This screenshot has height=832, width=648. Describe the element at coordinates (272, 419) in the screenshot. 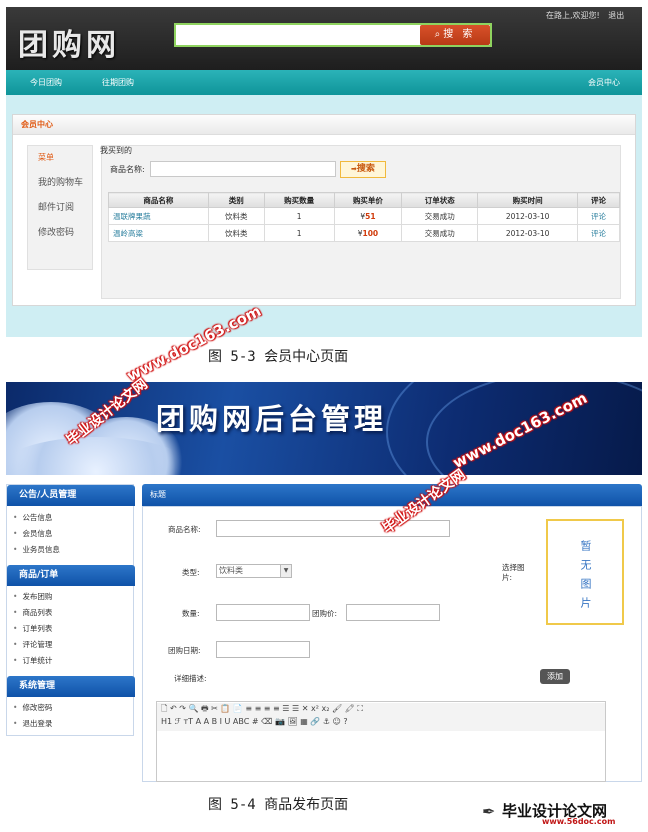

I see `admin-title: 团购网后台管理` at that location.